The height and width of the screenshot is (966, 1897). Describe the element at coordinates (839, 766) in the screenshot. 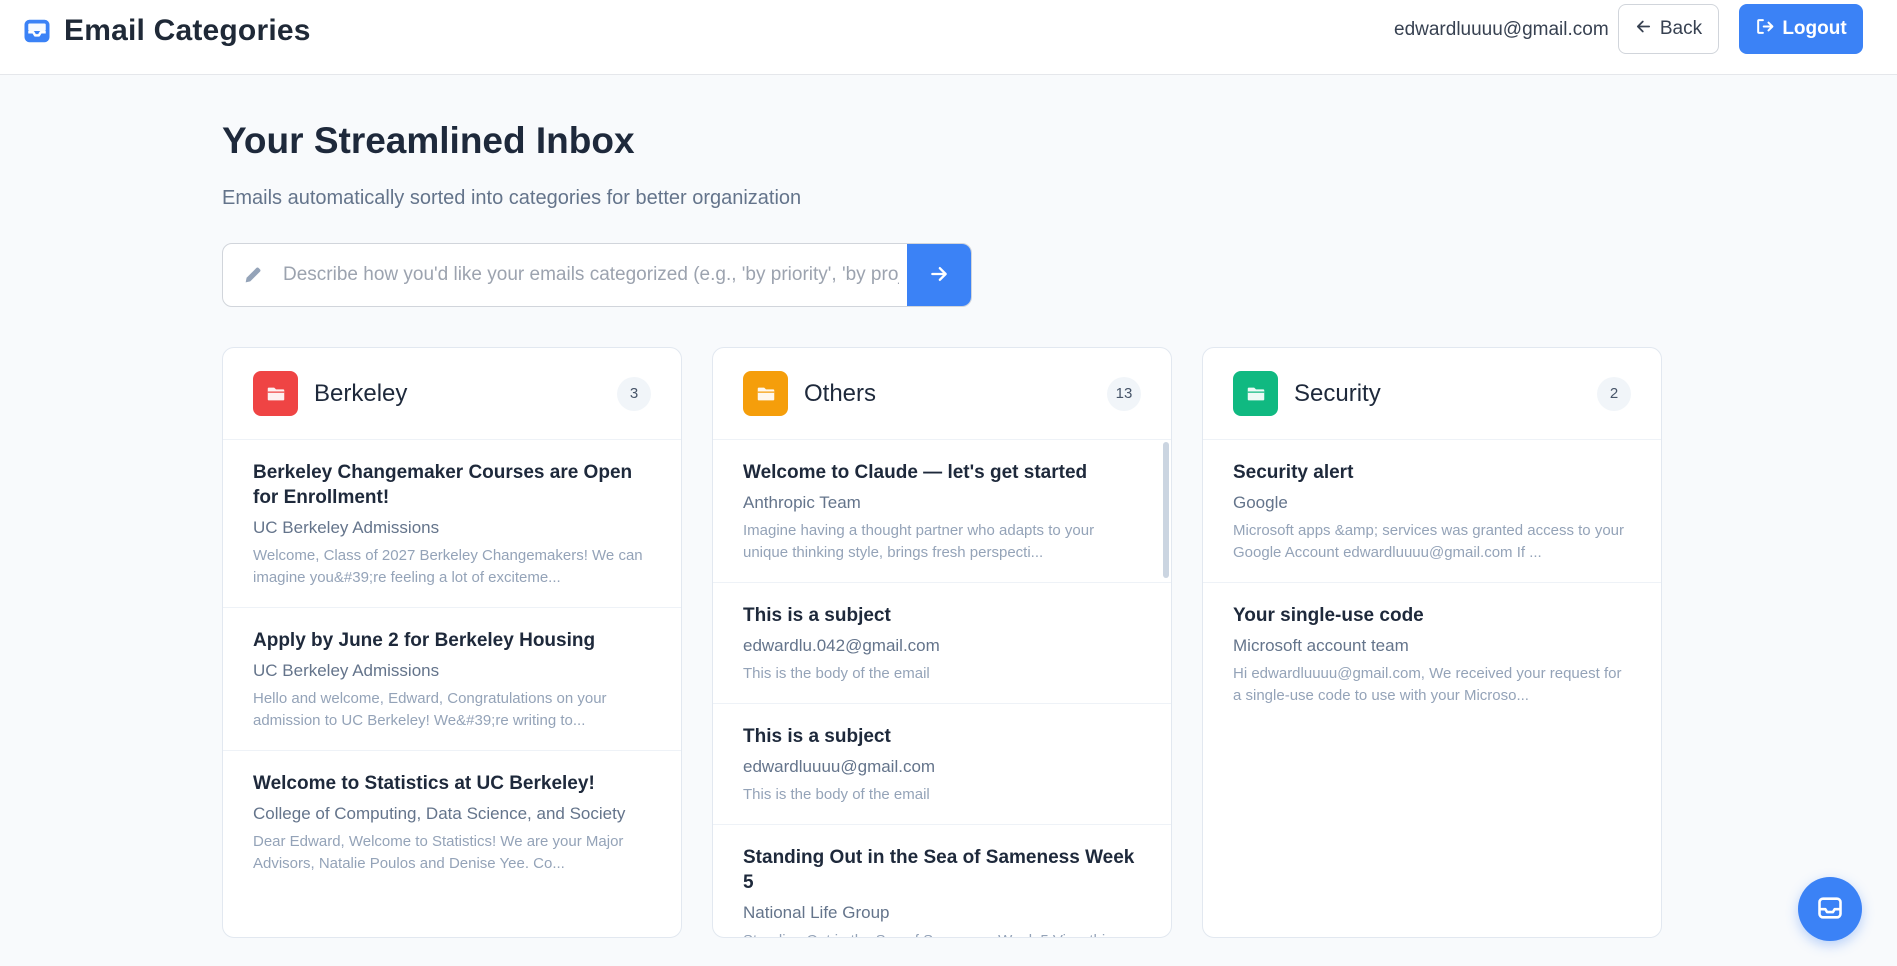

I see `email-sender: edwardluuuu@gmail.com` at that location.